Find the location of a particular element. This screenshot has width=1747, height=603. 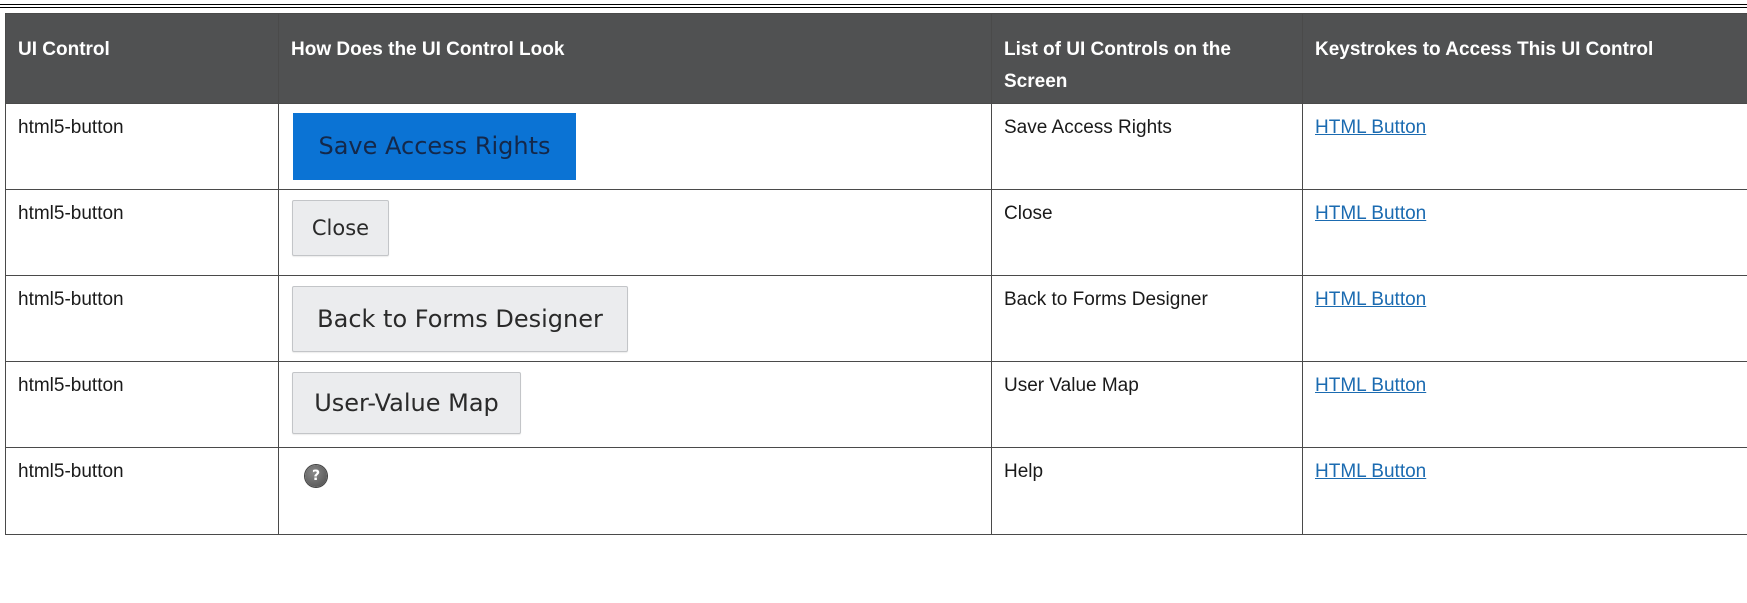

table-row: html5-button ? Help HTML Button is located at coordinates (876, 491).